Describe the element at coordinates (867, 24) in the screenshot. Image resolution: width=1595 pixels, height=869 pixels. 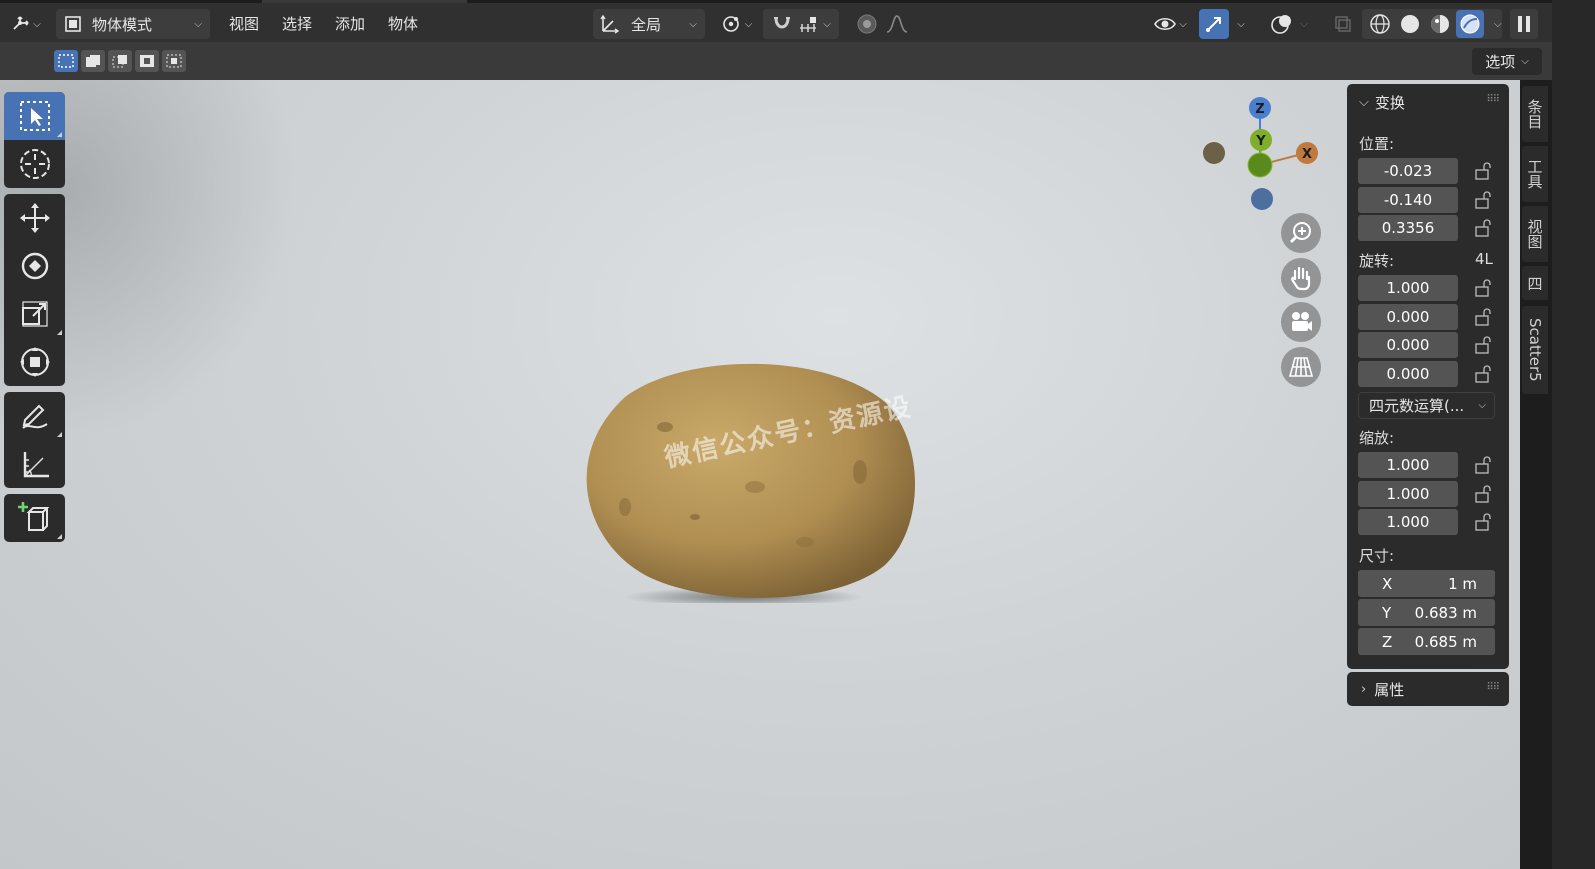
I see `proportional-editing-icon` at that location.